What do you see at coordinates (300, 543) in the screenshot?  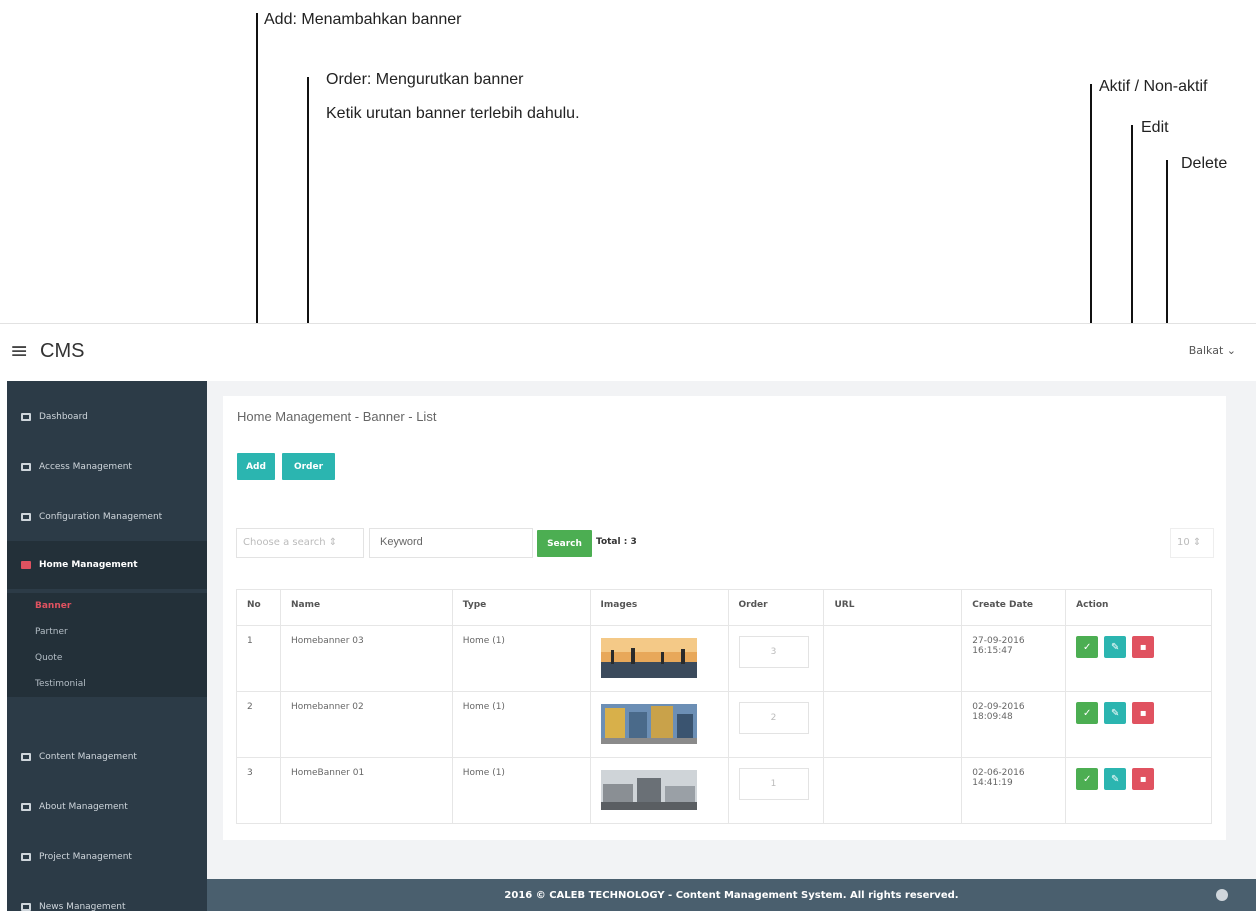 I see `search-field-select: Choose a search ⇕` at bounding box center [300, 543].